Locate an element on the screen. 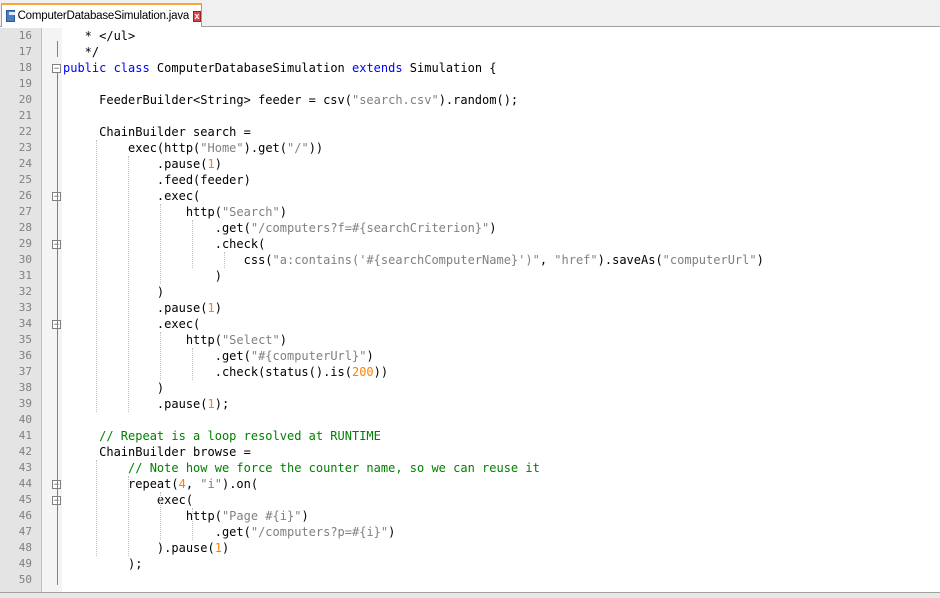 This screenshot has height=598, width=940. code-token: ChainBuilder browse = is located at coordinates (157, 452).